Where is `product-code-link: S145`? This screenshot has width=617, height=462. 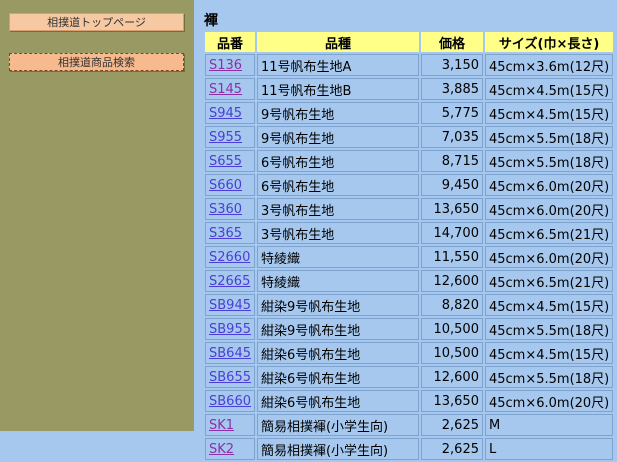 product-code-link: S145 is located at coordinates (225, 89).